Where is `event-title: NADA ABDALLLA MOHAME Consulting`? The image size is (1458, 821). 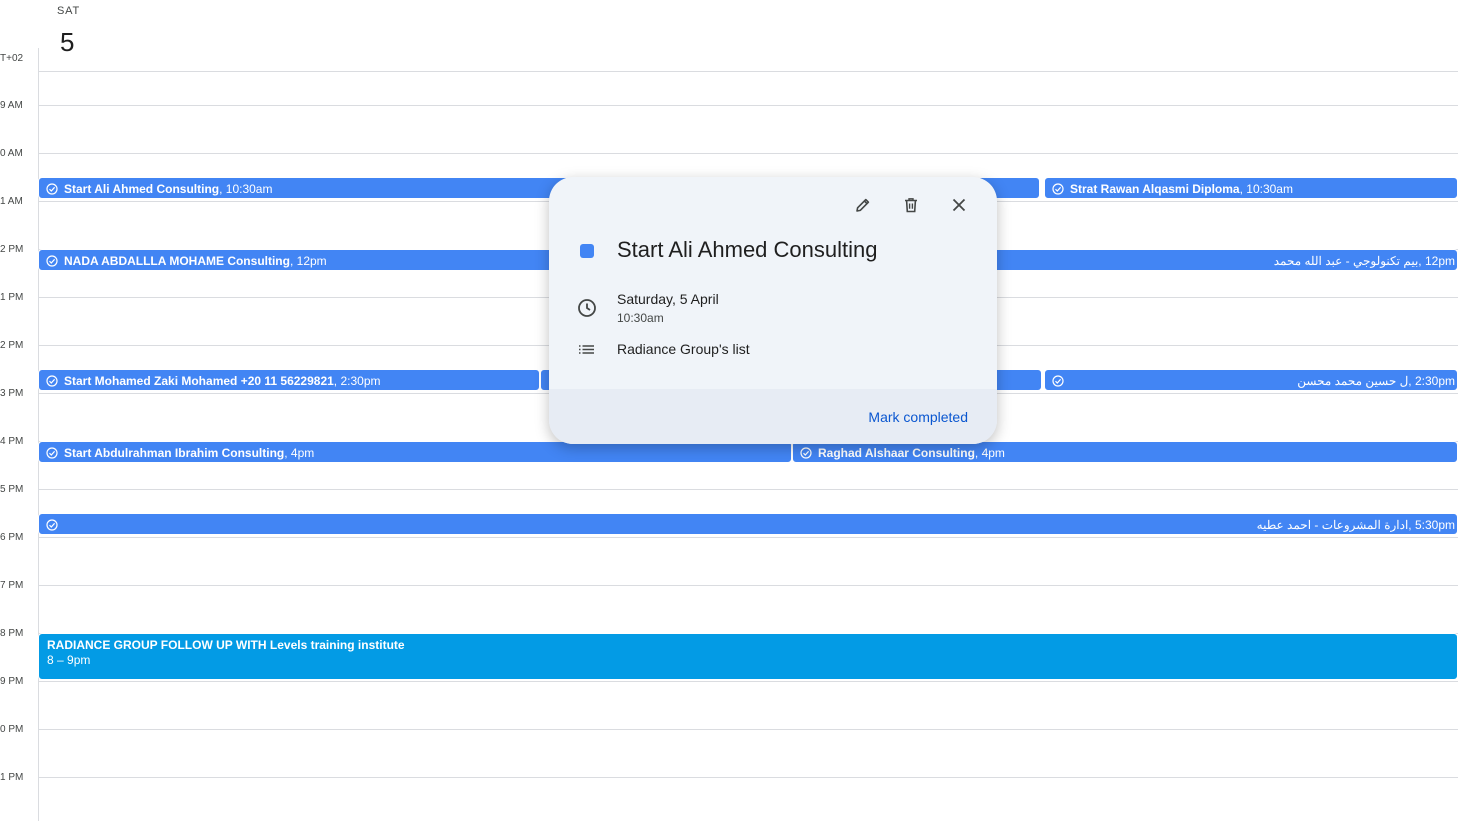
event-title: NADA ABDALLLA MOHAME Consulting is located at coordinates (177, 261).